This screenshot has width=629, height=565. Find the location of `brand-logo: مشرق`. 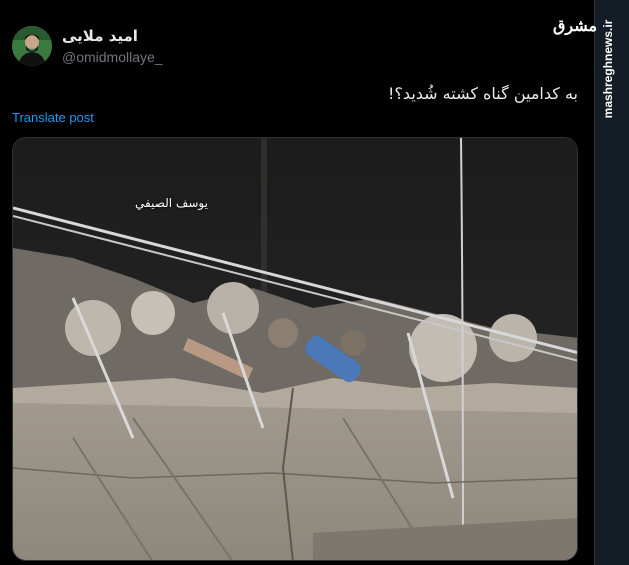

brand-logo: مشرق is located at coordinates (575, 25).